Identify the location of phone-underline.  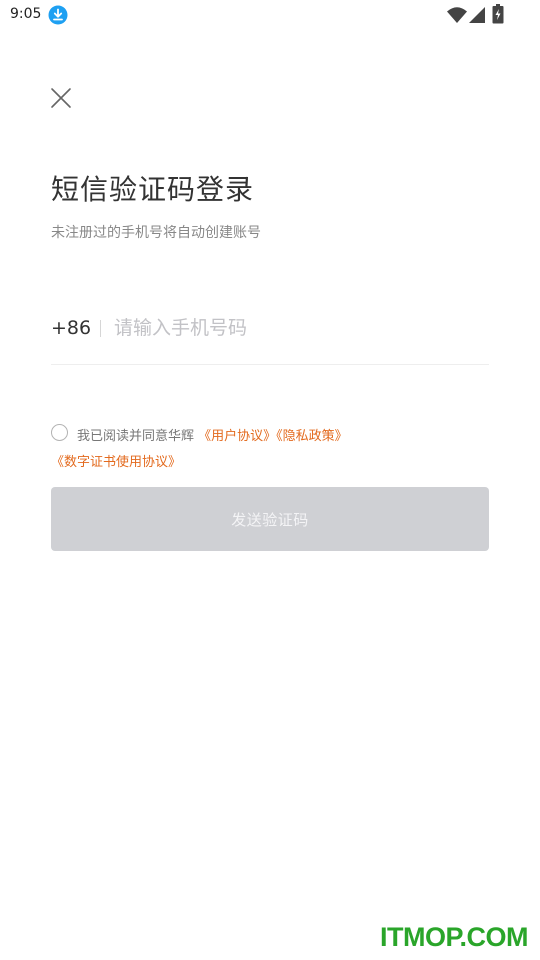
(270, 364).